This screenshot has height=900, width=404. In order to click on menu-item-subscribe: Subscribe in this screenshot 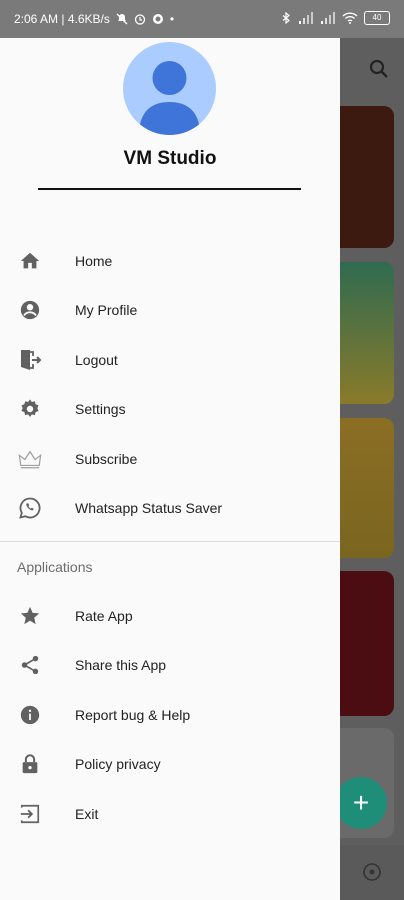, I will do `click(170, 459)`.